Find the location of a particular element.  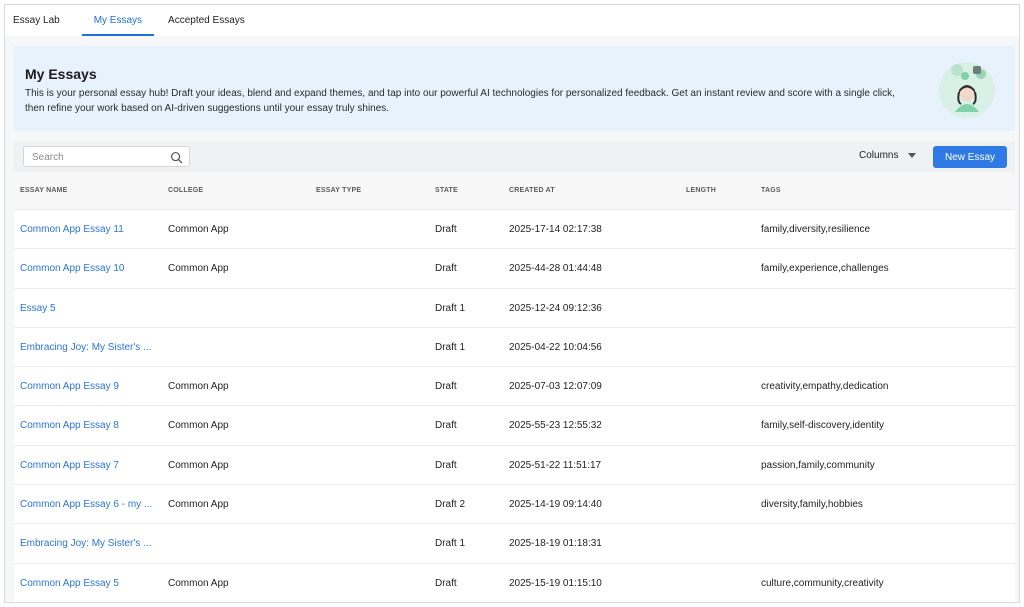

essay-name-link: Common App Essay 9 is located at coordinates (90, 386).